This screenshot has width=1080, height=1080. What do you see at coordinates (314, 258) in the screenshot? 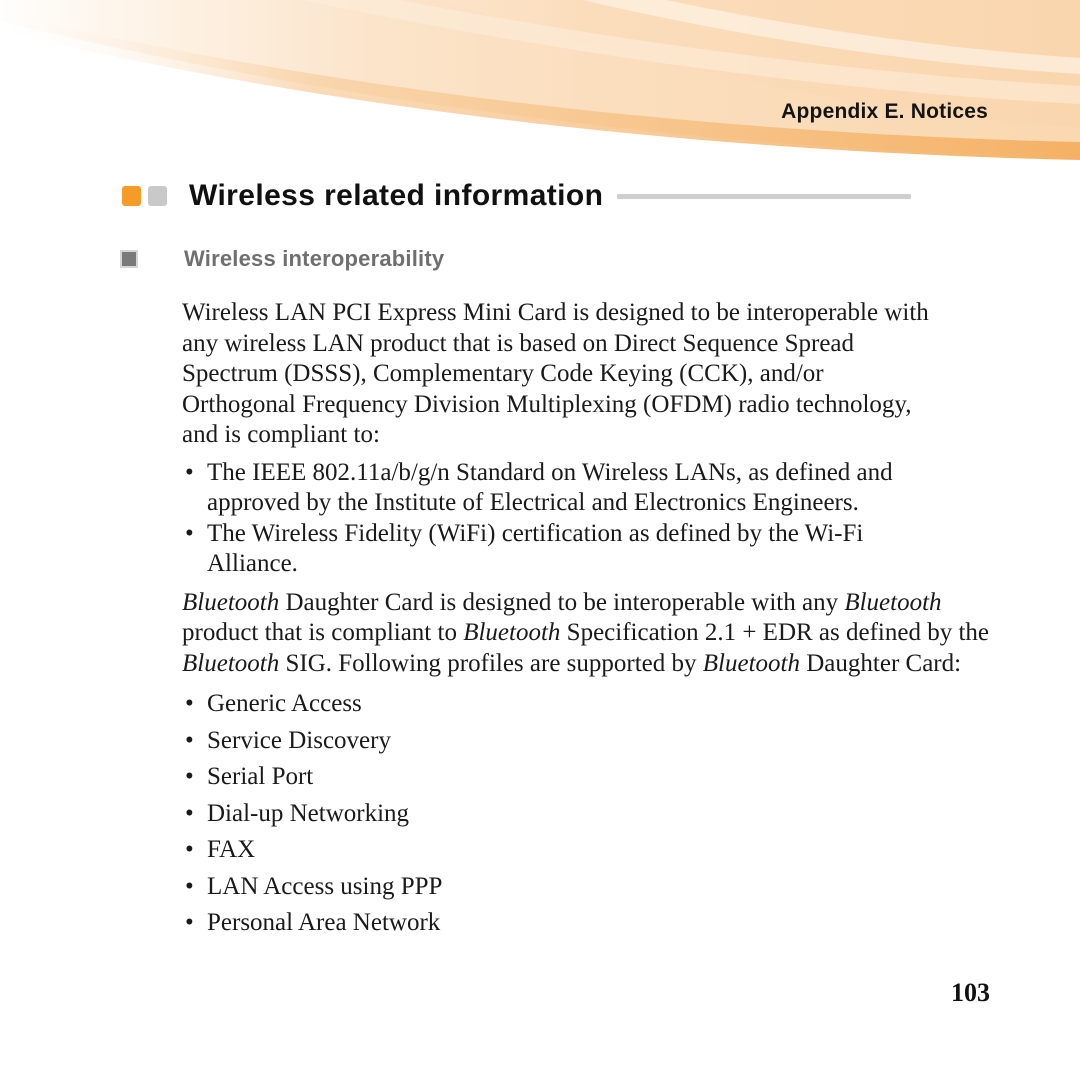
I see `section-heading: Wireless interoperability` at bounding box center [314, 258].